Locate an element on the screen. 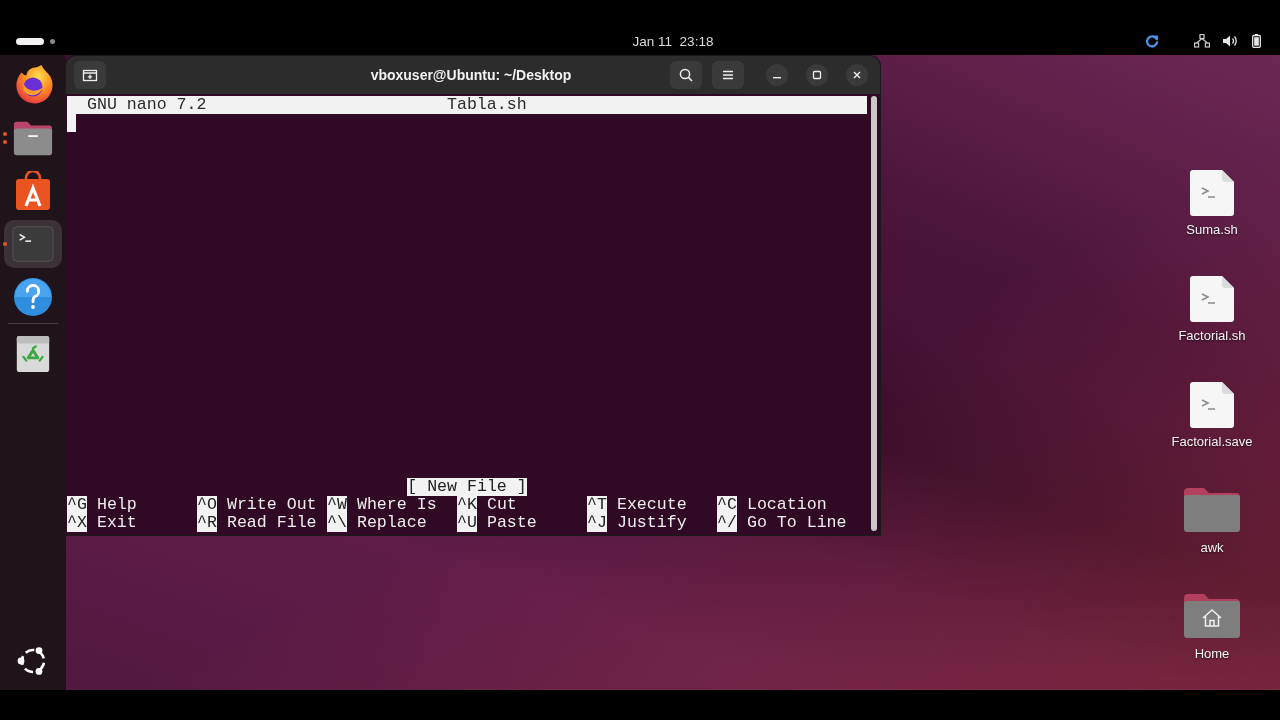  maximize-button is located at coordinates (817, 75).